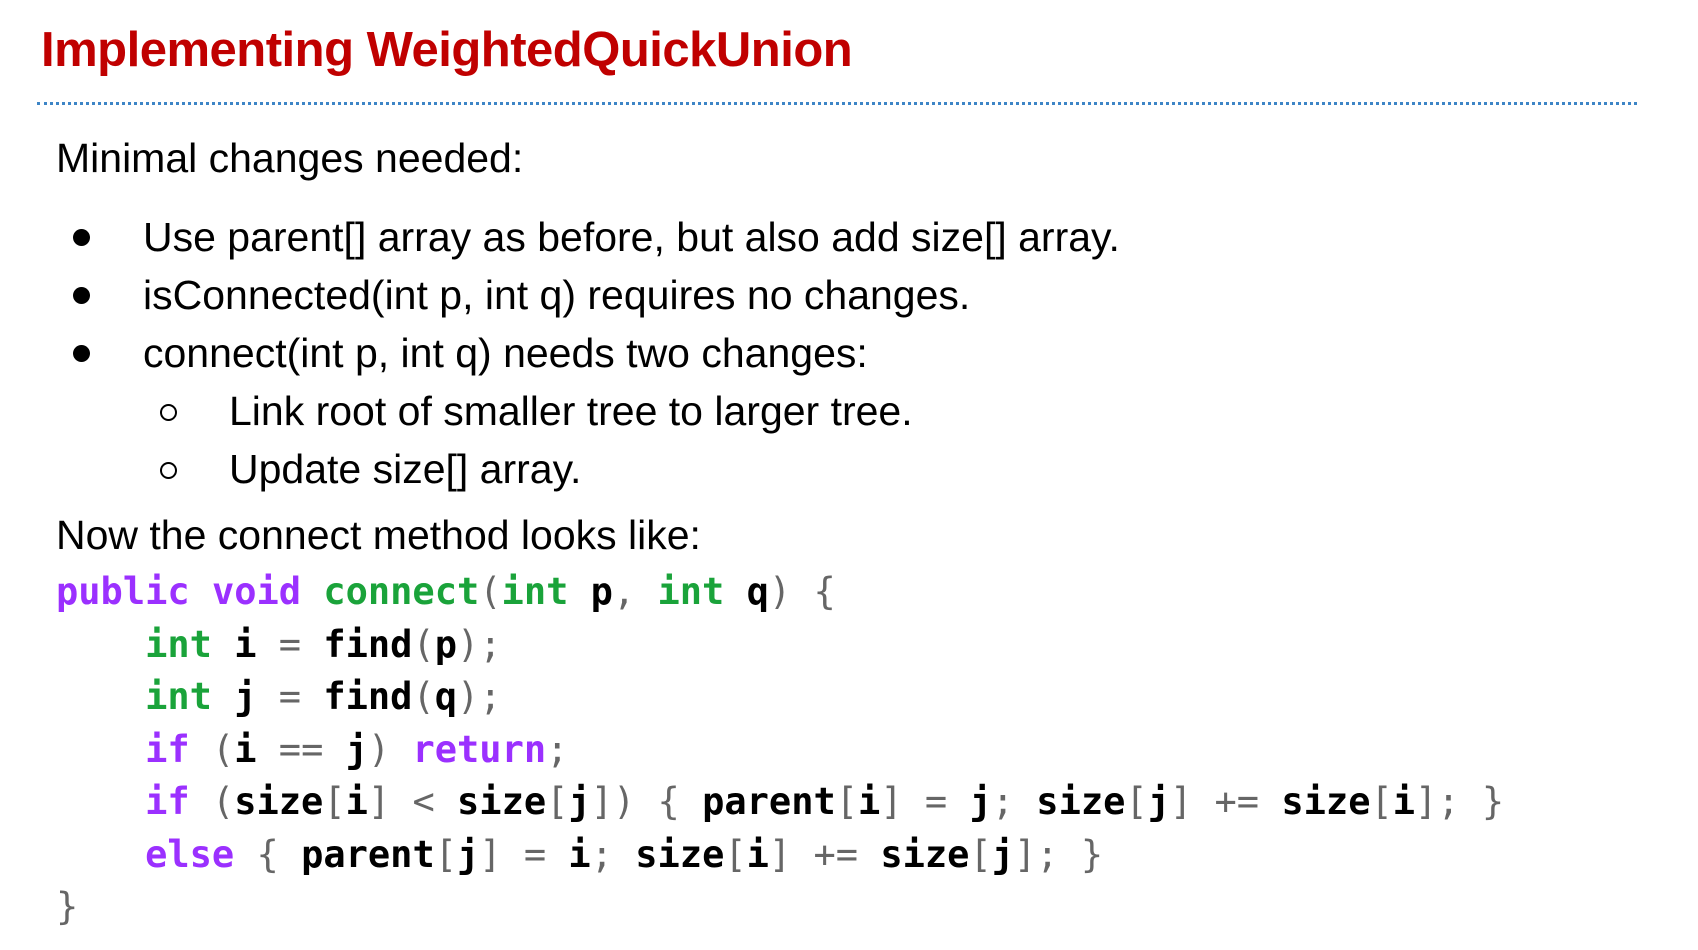 Image resolution: width=1698 pixels, height=950 pixels. I want to click on code-line: int j = find(q);, so click(323, 696).